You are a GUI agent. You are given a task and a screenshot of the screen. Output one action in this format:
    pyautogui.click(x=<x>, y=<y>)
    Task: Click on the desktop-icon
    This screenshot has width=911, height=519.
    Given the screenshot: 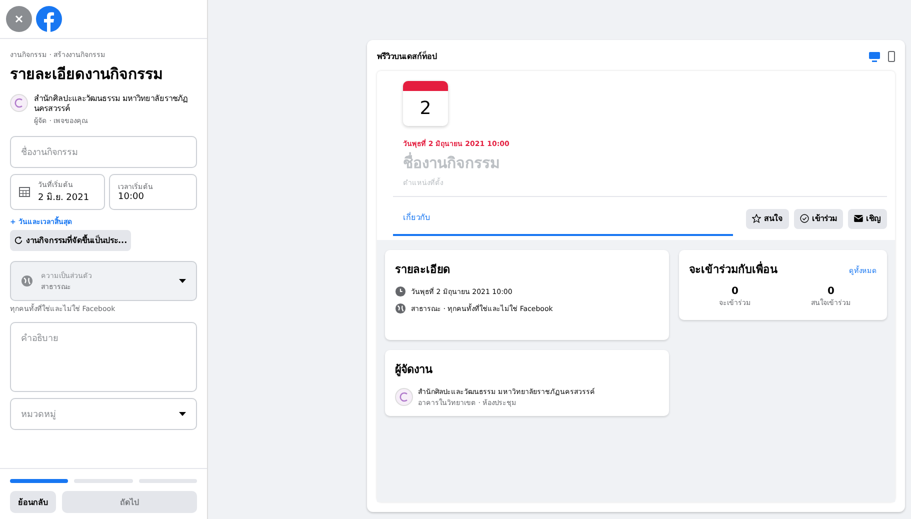 What is the action you would take?
    pyautogui.click(x=874, y=57)
    